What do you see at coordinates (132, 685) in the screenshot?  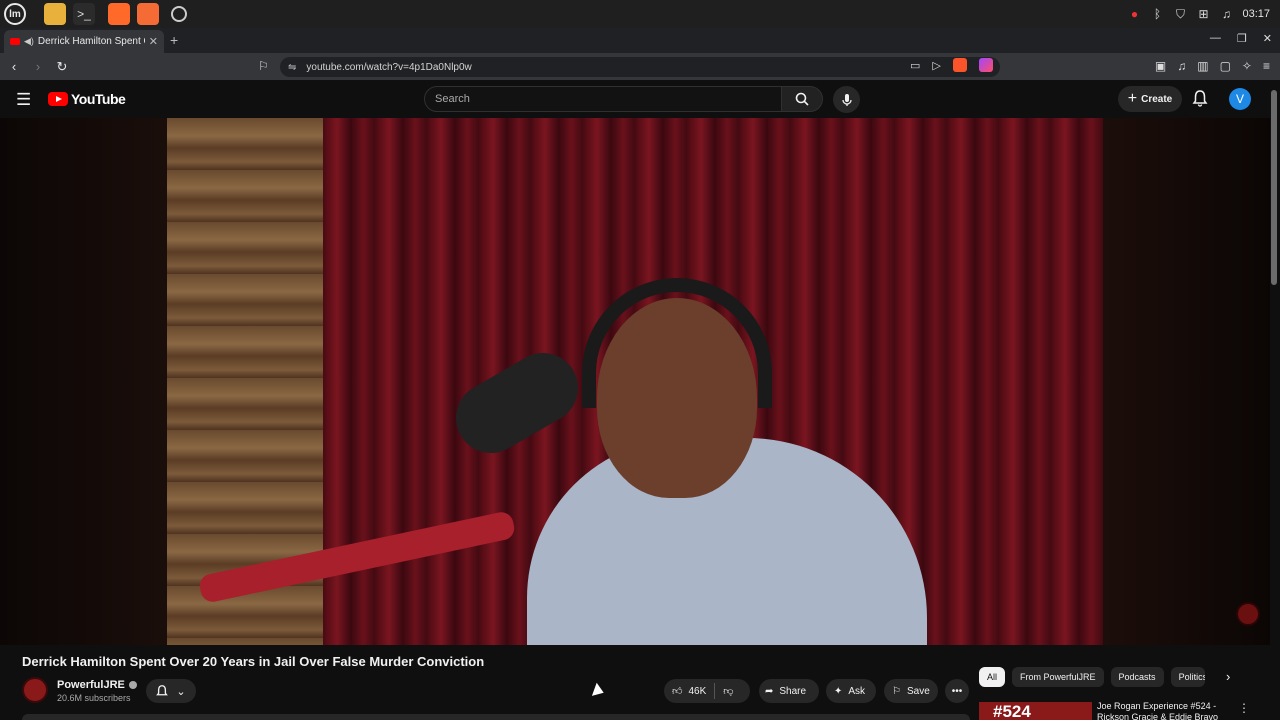 I see `verified-icon` at bounding box center [132, 685].